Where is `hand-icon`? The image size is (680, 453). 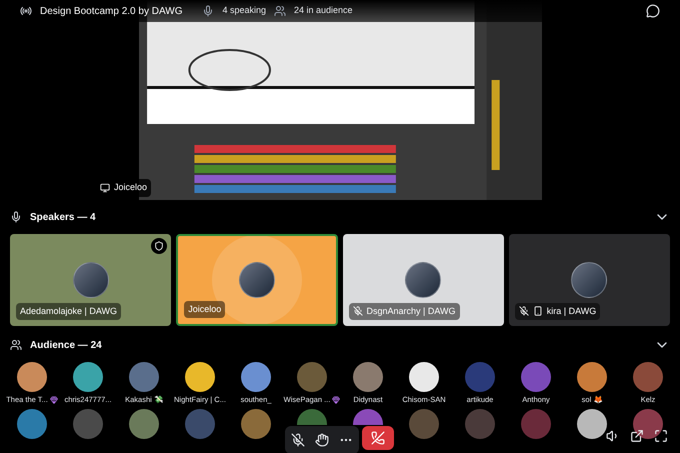
hand-icon is located at coordinates (322, 440).